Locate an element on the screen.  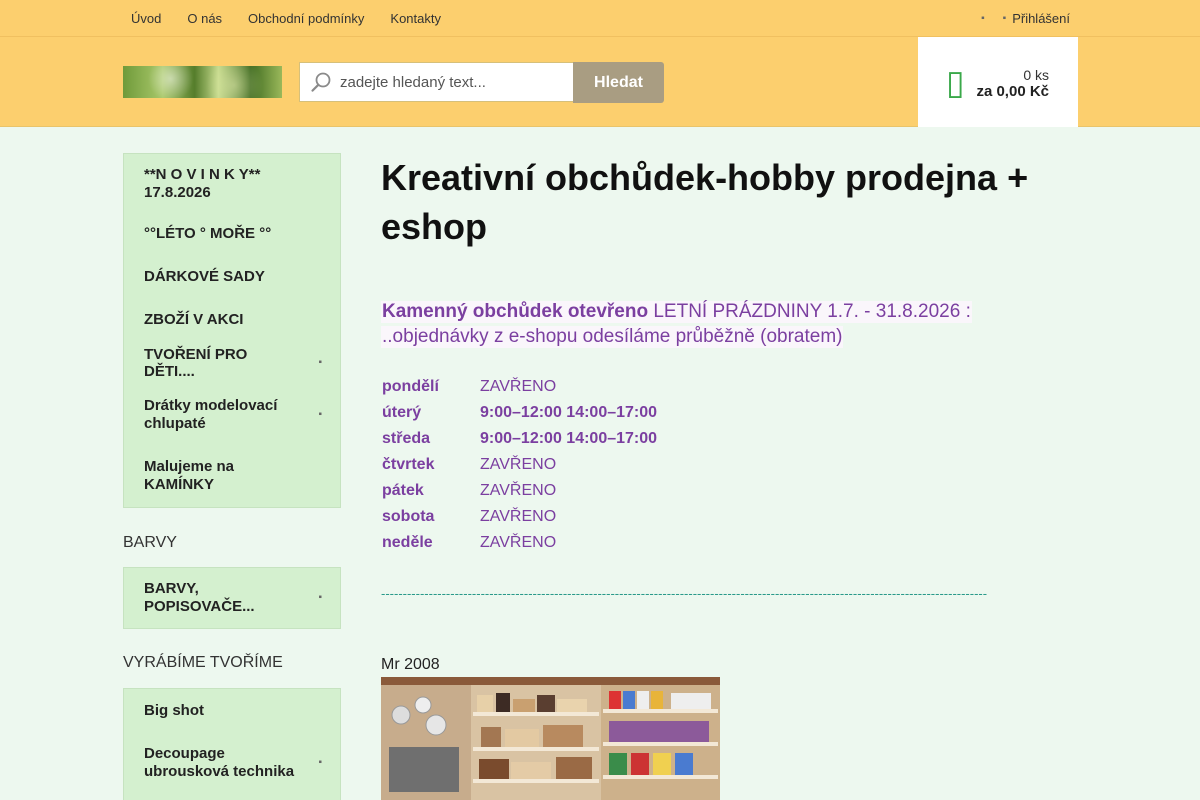
top-navigation: Úvod O nás Obchodní podmínky Kontakty is located at coordinates (286, 18).